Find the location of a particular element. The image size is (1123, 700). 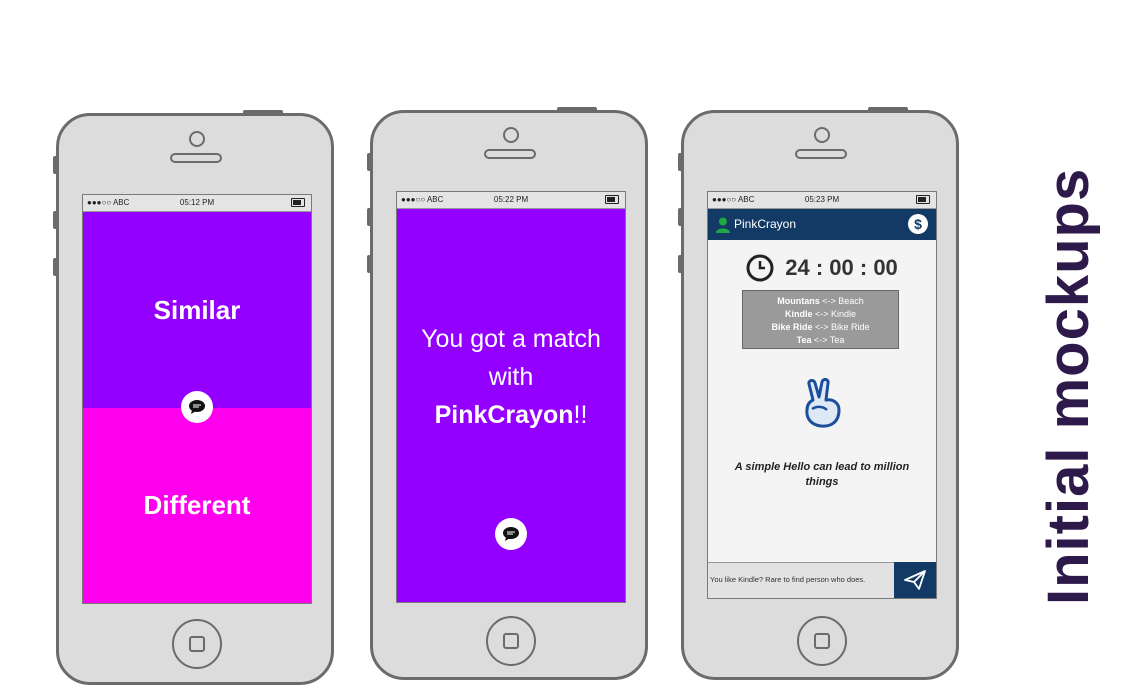

phone-screen: ●●●○○ ABC 05:12 PM Similar Different is located at coordinates (197, 399).